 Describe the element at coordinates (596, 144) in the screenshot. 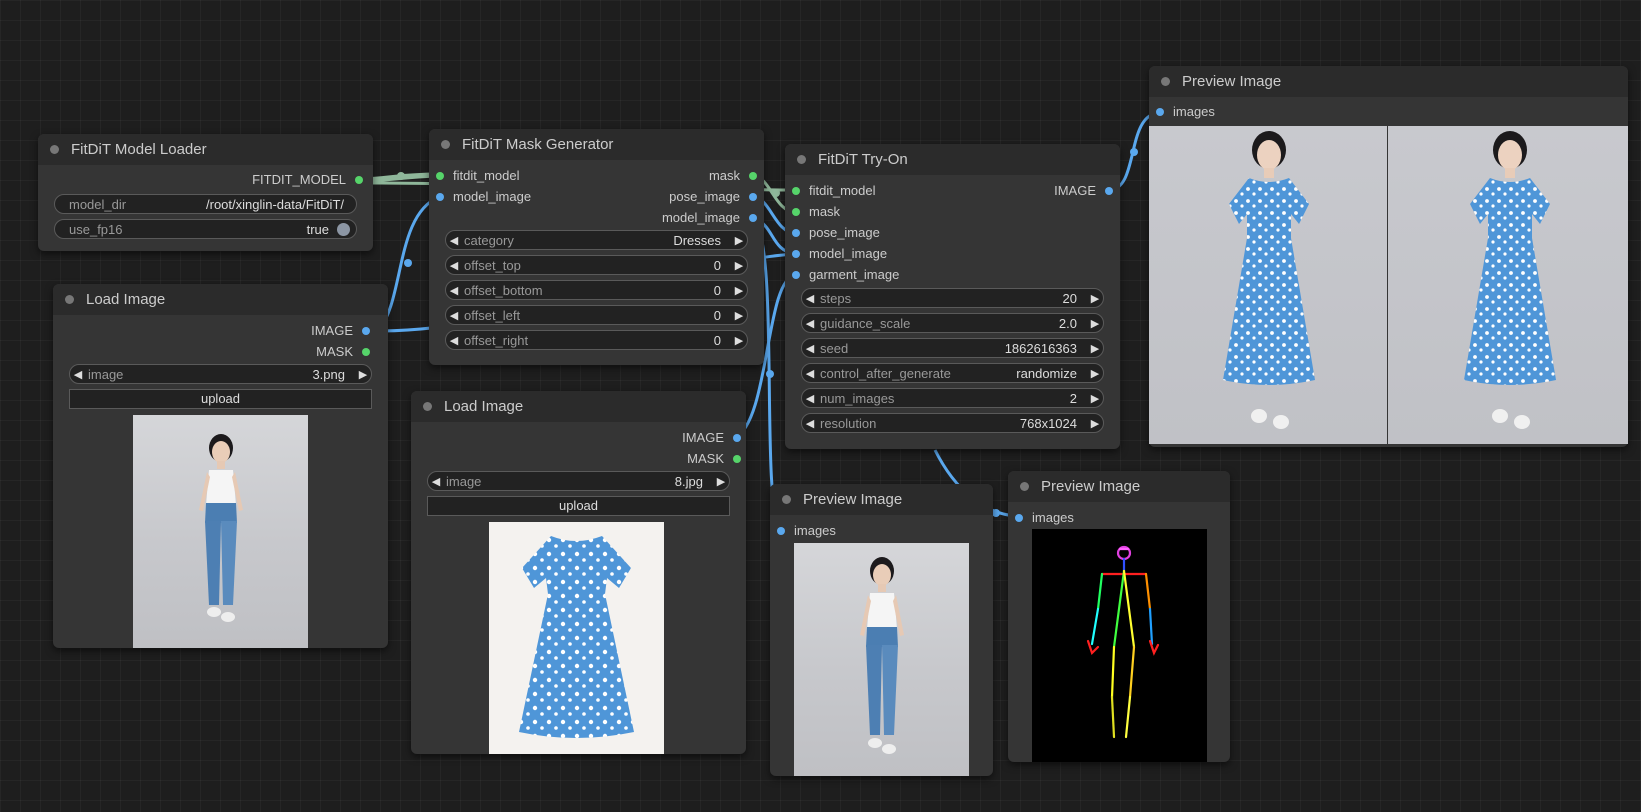

I see `node-title-bar: FitDiT Mask Generator` at that location.